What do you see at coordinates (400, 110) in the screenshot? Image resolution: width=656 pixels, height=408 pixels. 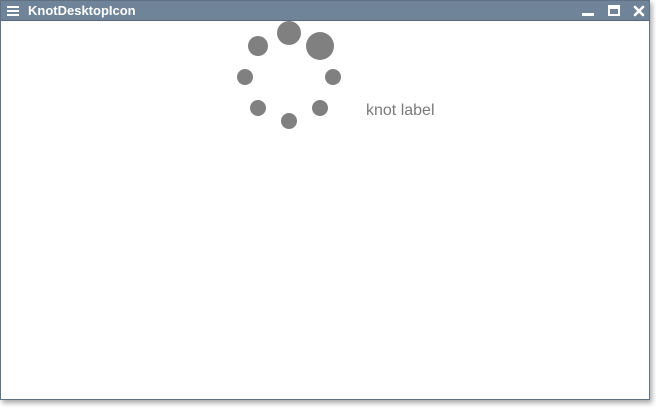 I see `knot-label: knot label` at bounding box center [400, 110].